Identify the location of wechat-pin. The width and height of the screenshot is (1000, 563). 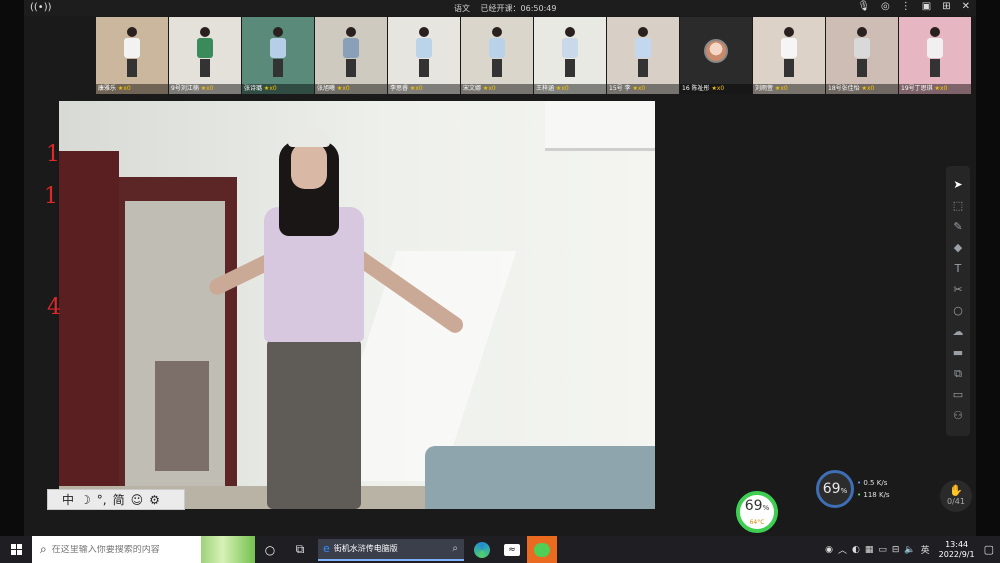
(542, 549).